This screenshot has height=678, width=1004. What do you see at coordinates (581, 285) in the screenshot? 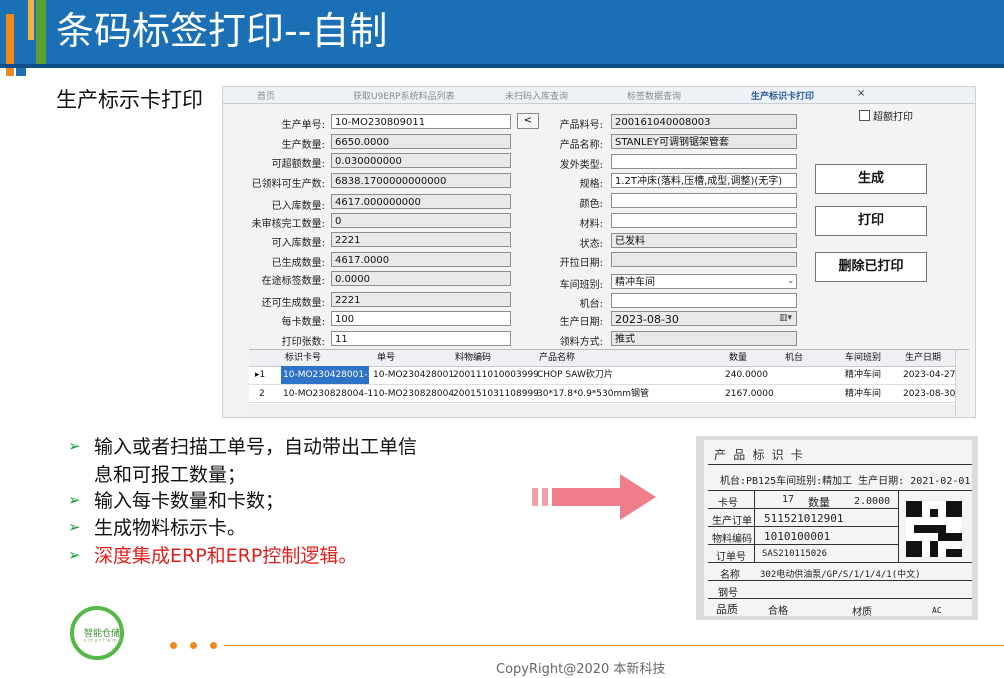
I see `label-workshop: 车间班别:` at bounding box center [581, 285].